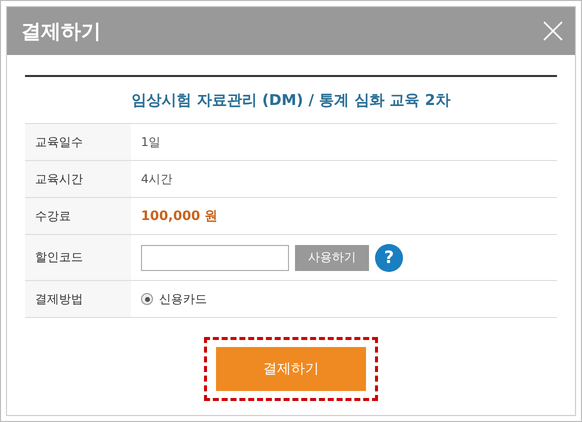  Describe the element at coordinates (332, 257) in the screenshot. I see `apply-button: 사용하기` at that location.